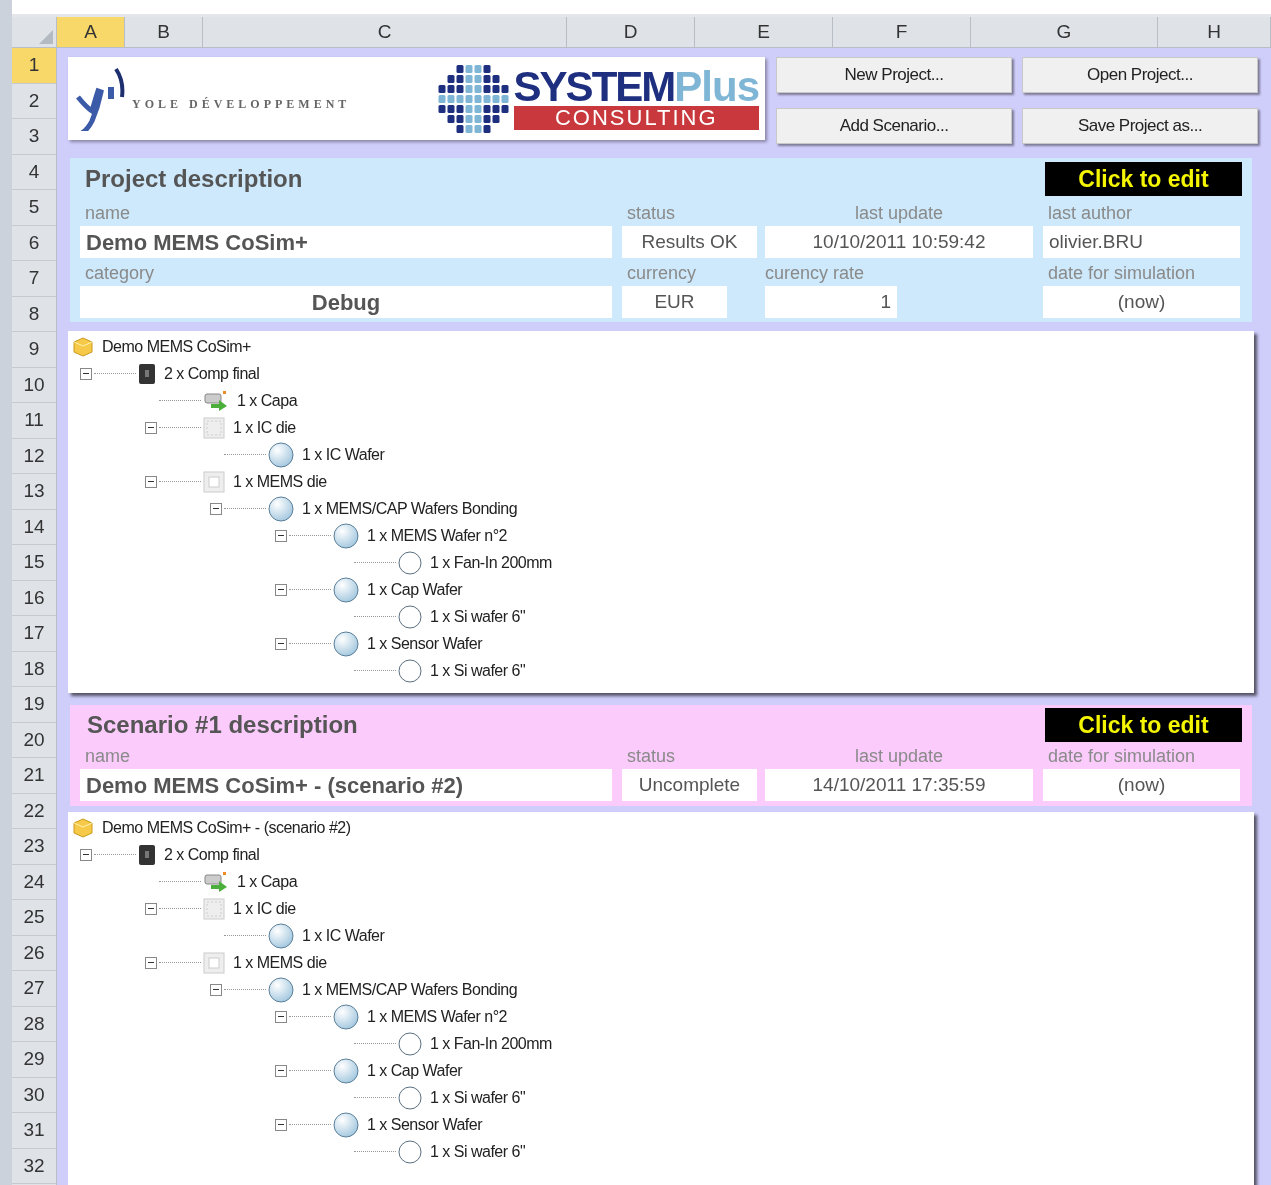 This screenshot has height=1185, width=1271. Describe the element at coordinates (34, 421) in the screenshot. I see `row-header: 11` at that location.